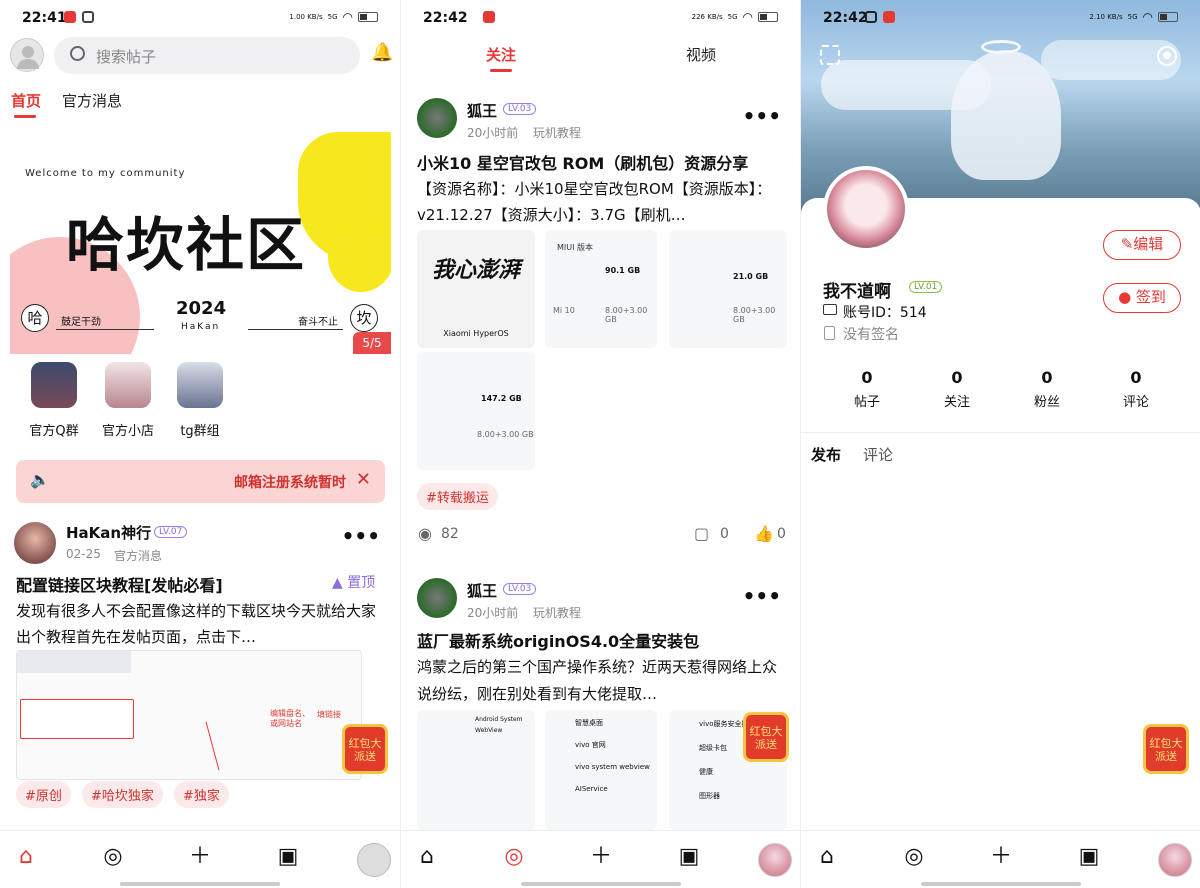  I want to click on banner-welcome: Welcome to my community, so click(105, 173).